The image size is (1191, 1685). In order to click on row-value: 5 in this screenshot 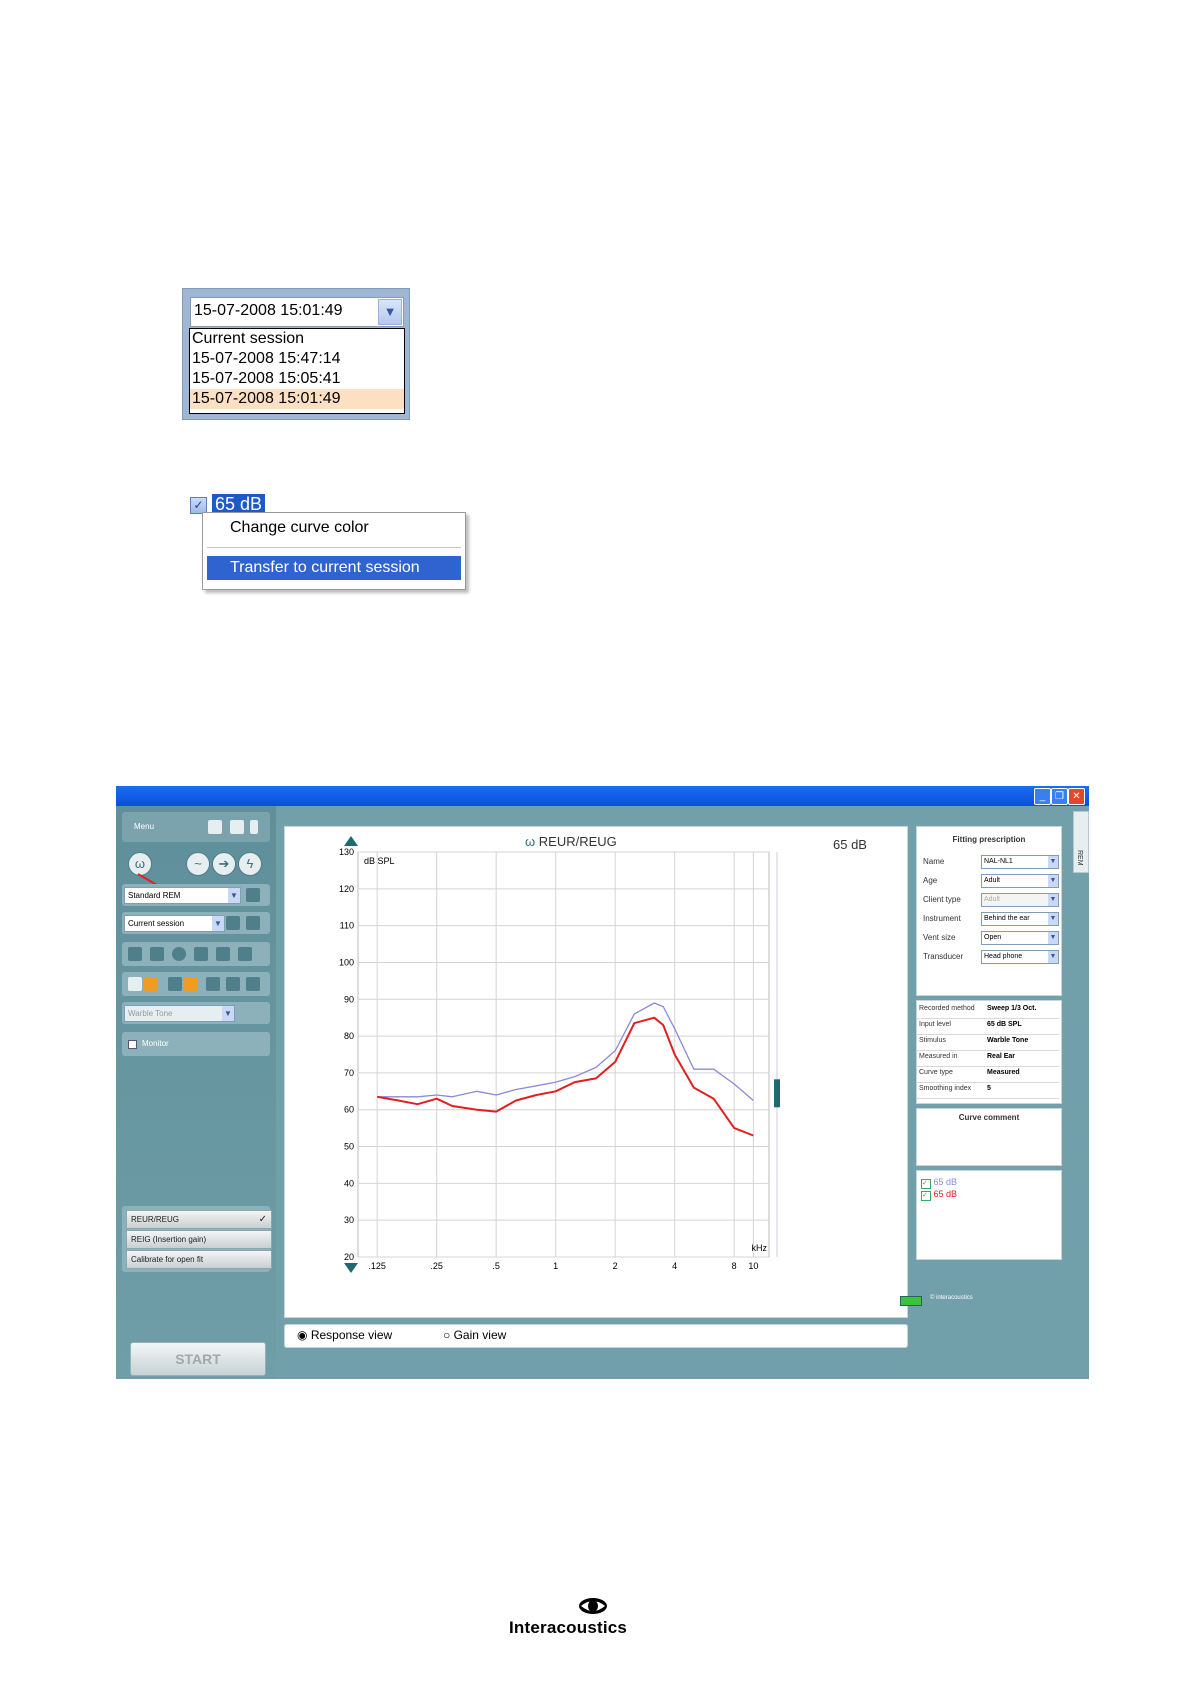, I will do `click(989, 1088)`.